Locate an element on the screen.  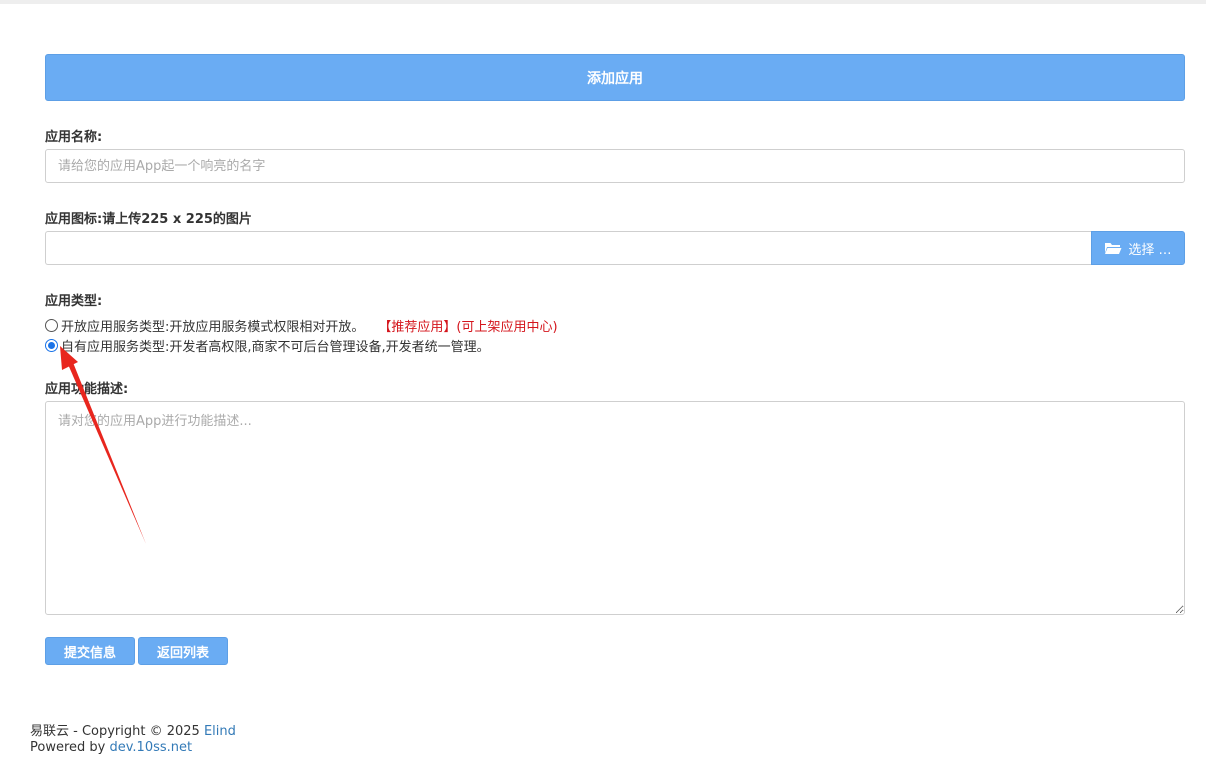
app-description-label: 应用功能描述: is located at coordinates (87, 389).